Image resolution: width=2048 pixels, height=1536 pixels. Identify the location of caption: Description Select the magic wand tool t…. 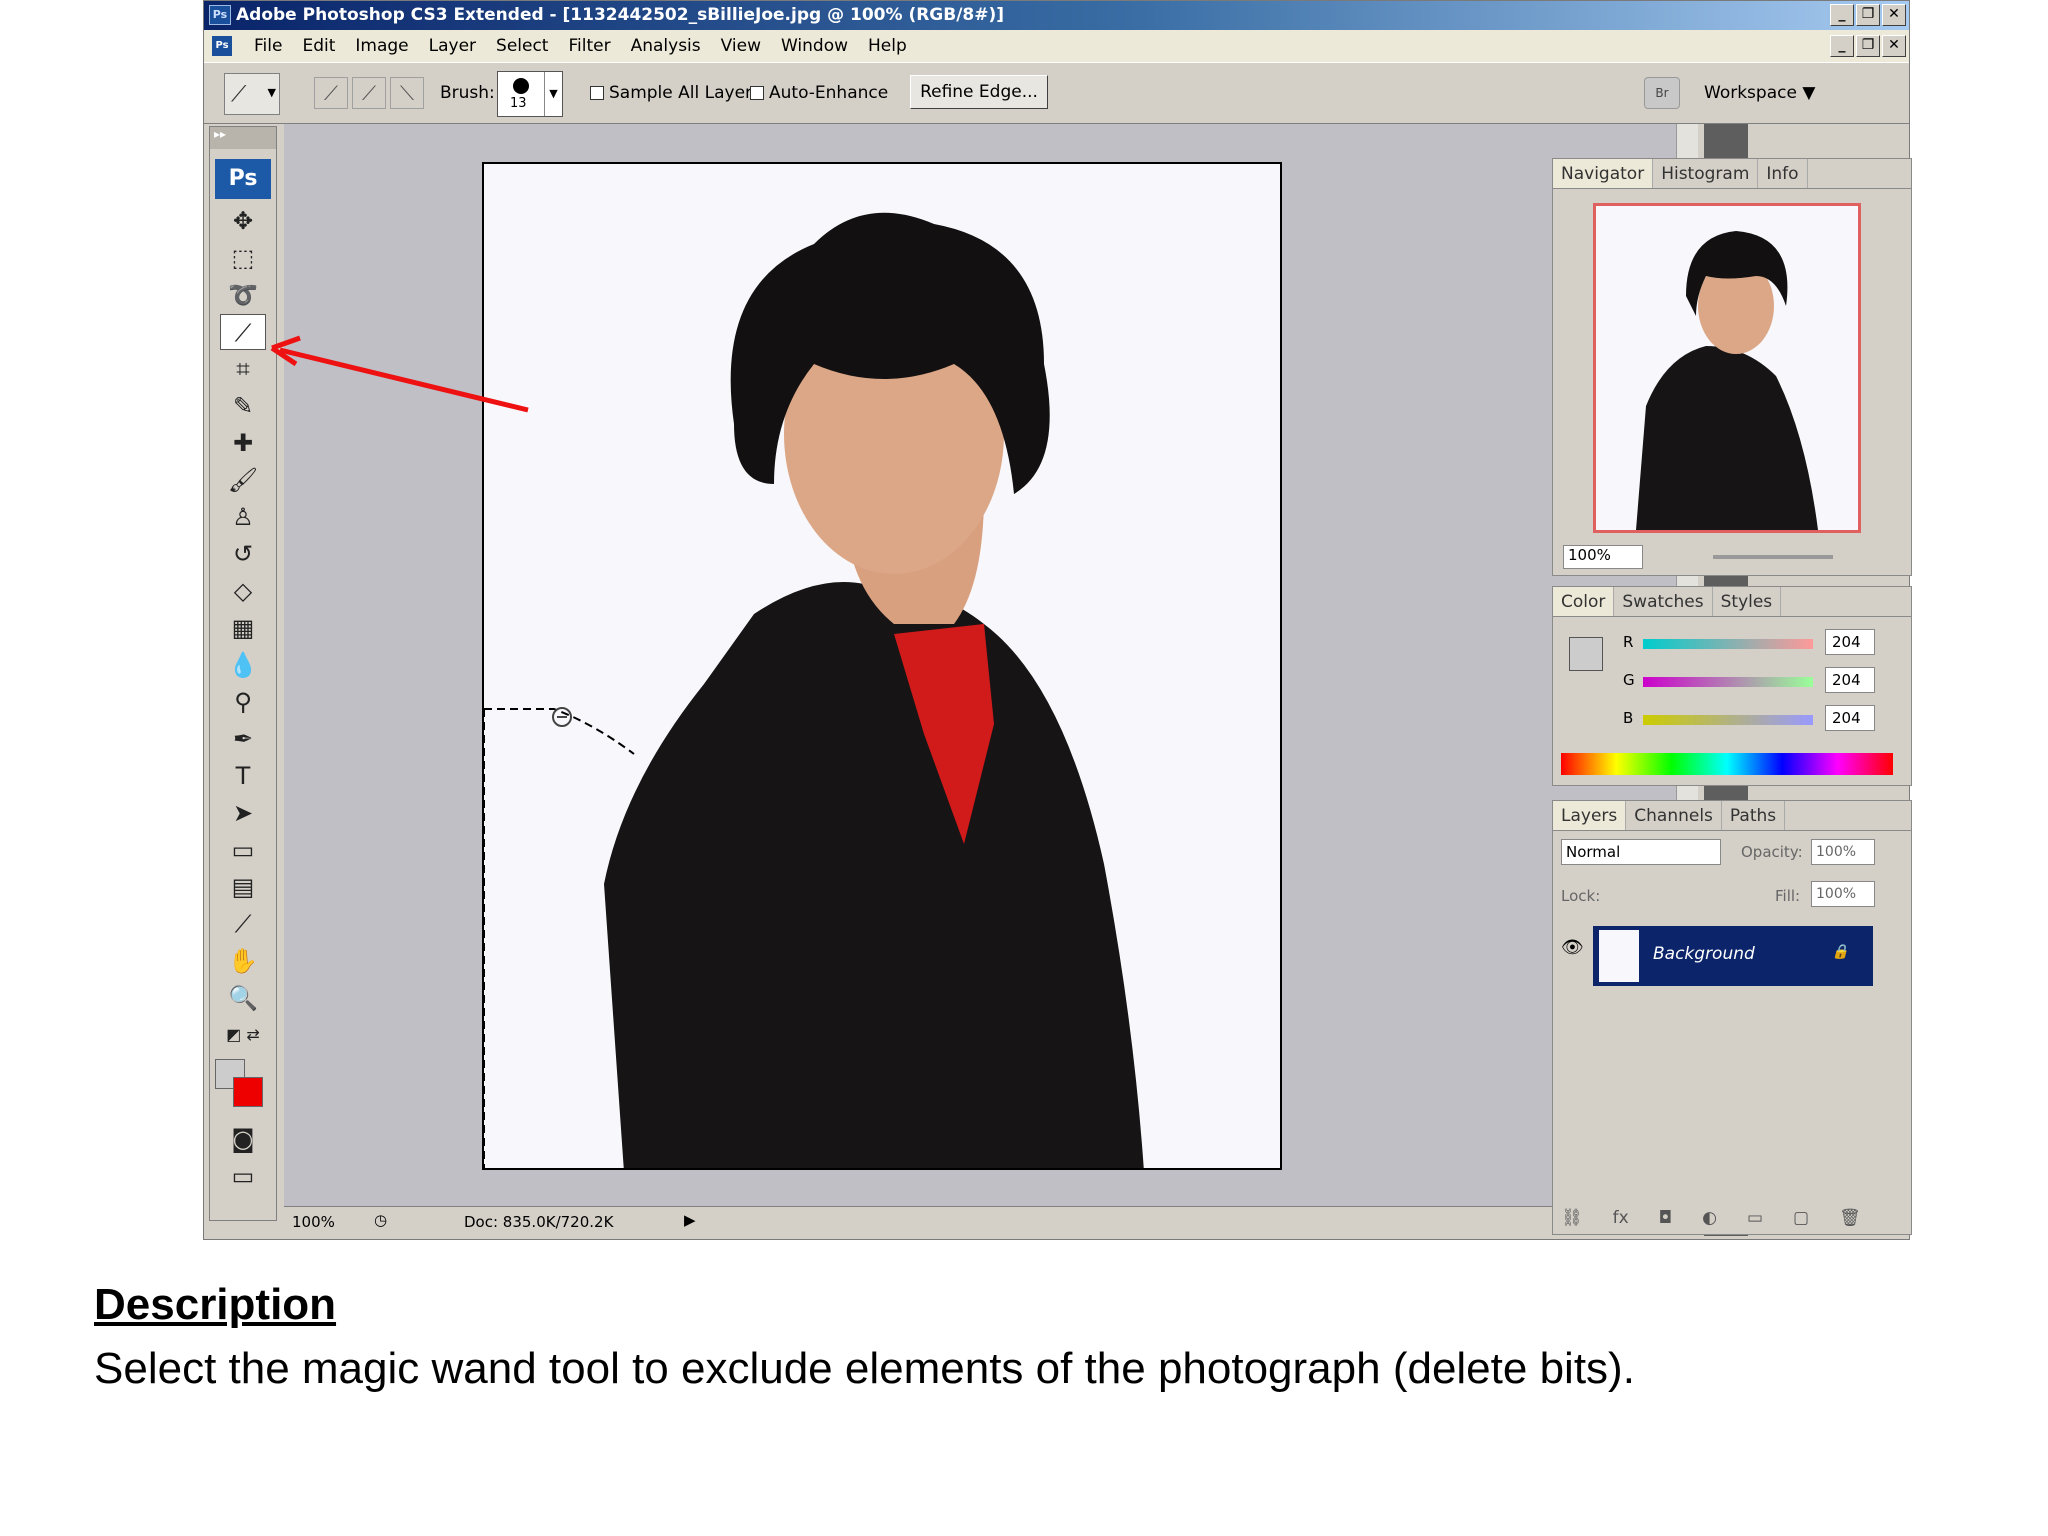
(864, 1337).